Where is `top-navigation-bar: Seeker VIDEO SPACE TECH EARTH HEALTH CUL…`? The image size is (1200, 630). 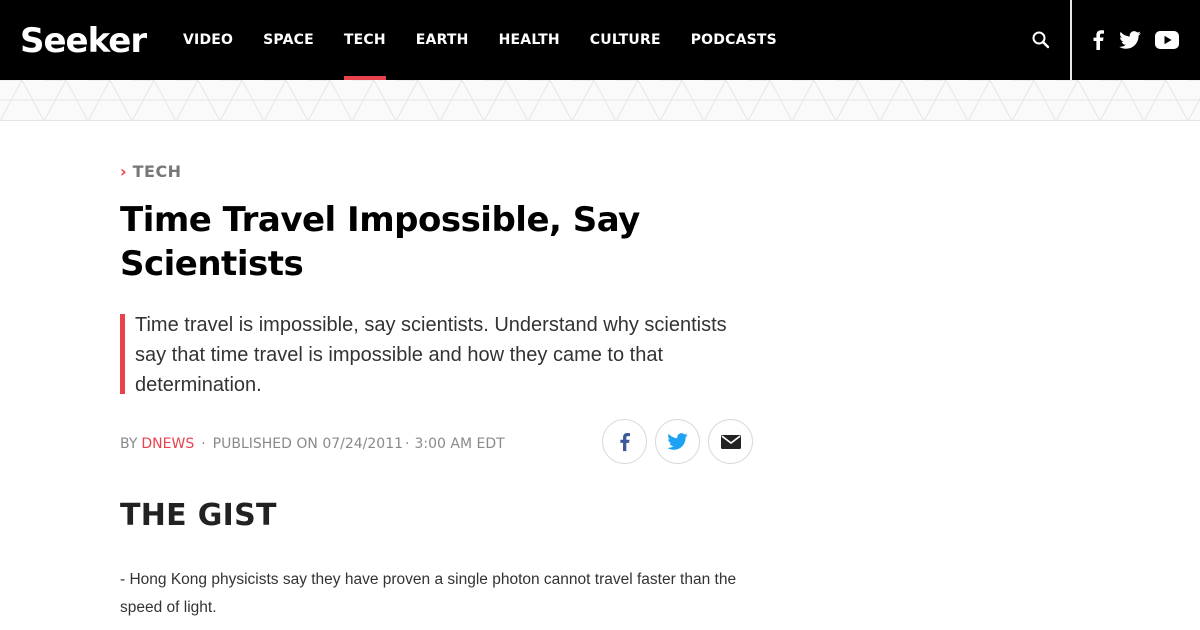 top-navigation-bar: Seeker VIDEO SPACE TECH EARTH HEALTH CUL… is located at coordinates (600, 40).